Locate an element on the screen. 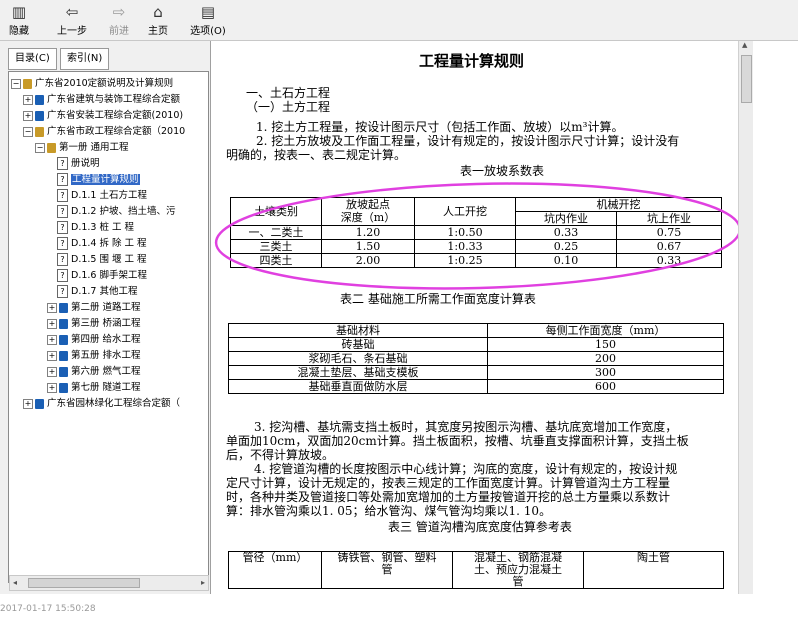 The height and width of the screenshot is (617, 798). tree-item-volume-notes: ? 册说明 is located at coordinates (78, 164).